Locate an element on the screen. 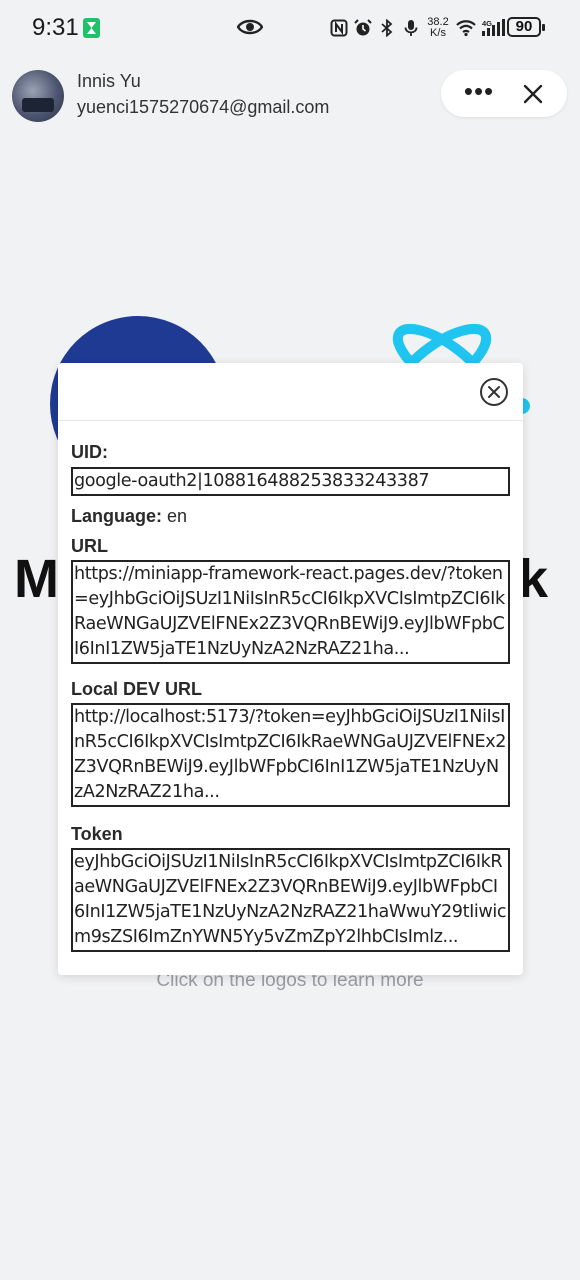 The width and height of the screenshot is (580, 1280). signal-4g-icon: 4G is located at coordinates (493, 27).